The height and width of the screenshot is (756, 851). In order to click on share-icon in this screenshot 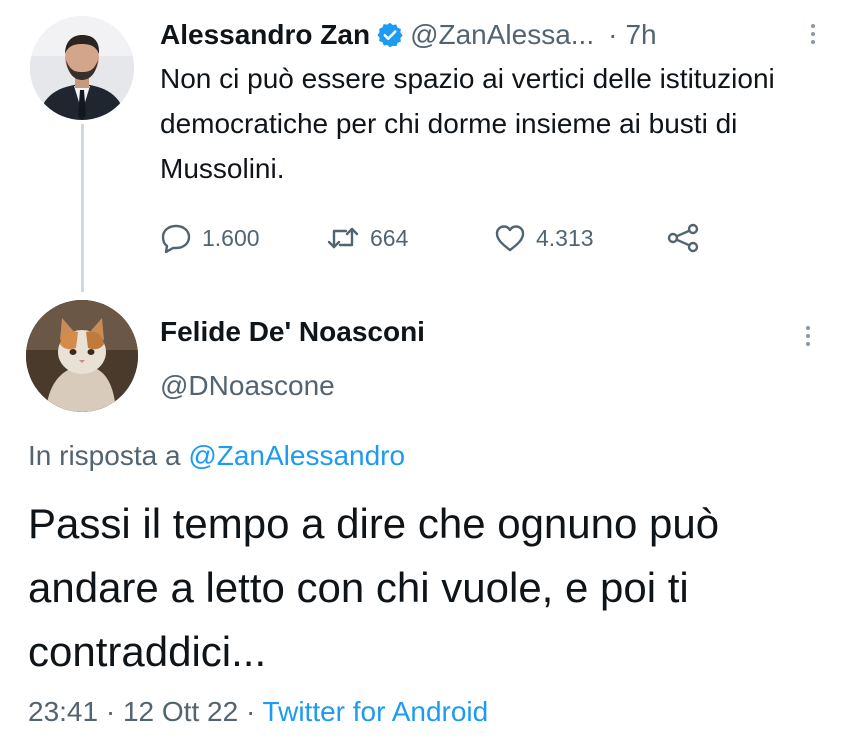, I will do `click(683, 238)`.